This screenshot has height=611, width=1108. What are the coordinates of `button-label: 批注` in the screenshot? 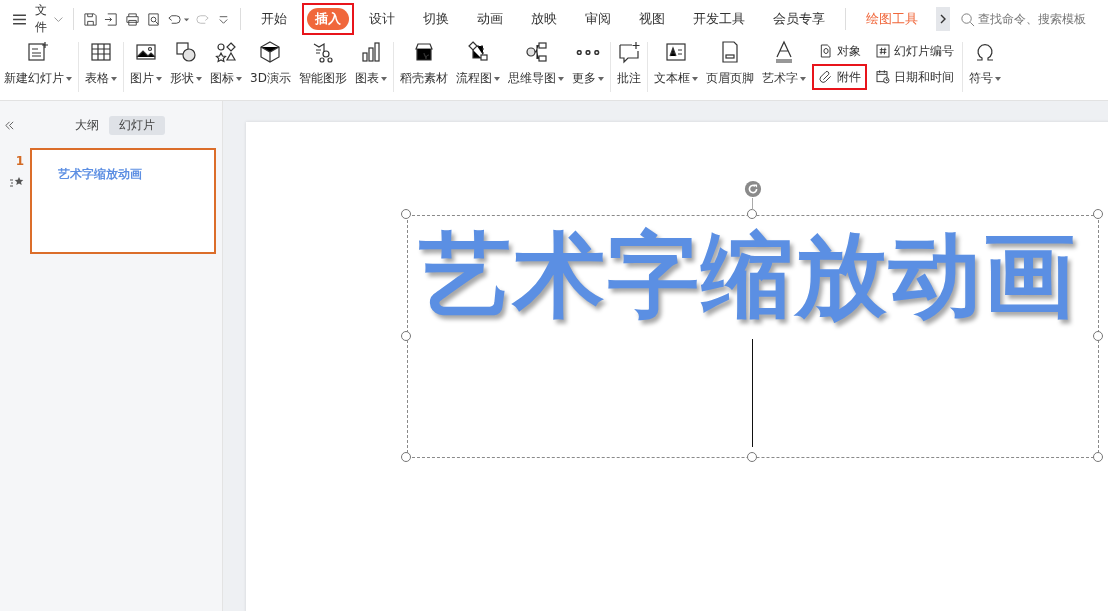 It's located at (628, 78).